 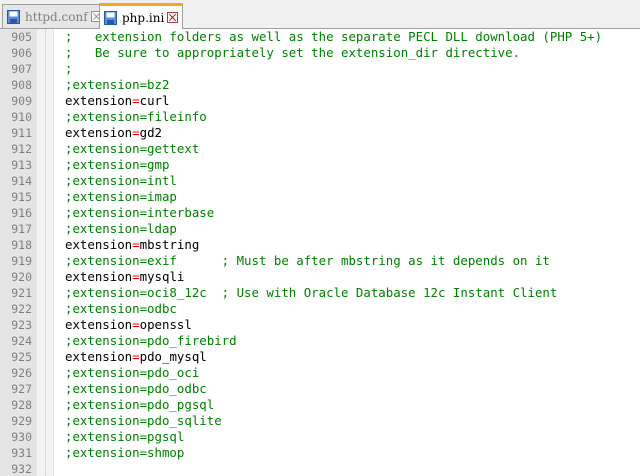 What do you see at coordinates (21, 37) in the screenshot?
I see `line-number: 905` at bounding box center [21, 37].